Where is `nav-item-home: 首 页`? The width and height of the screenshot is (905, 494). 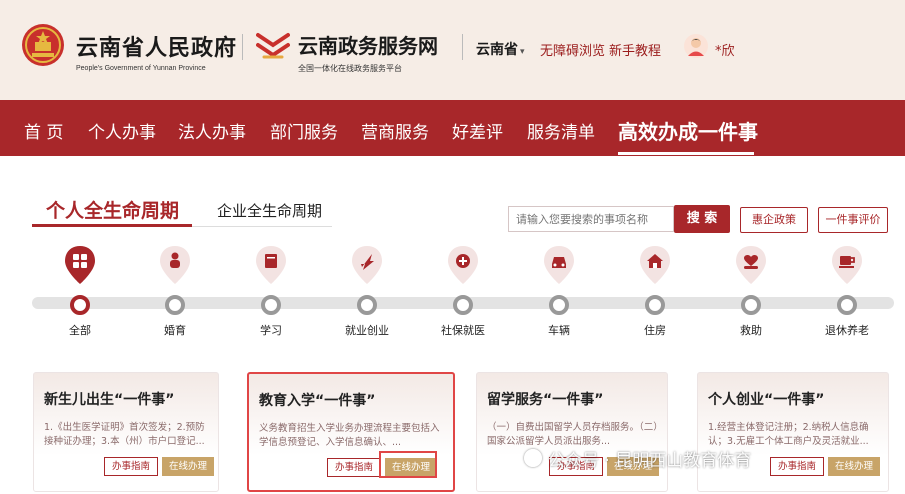
nav-item-home: 首 页 is located at coordinates (43, 130).